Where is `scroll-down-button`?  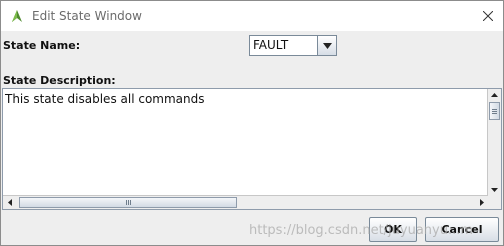 scroll-down-button is located at coordinates (494, 190).